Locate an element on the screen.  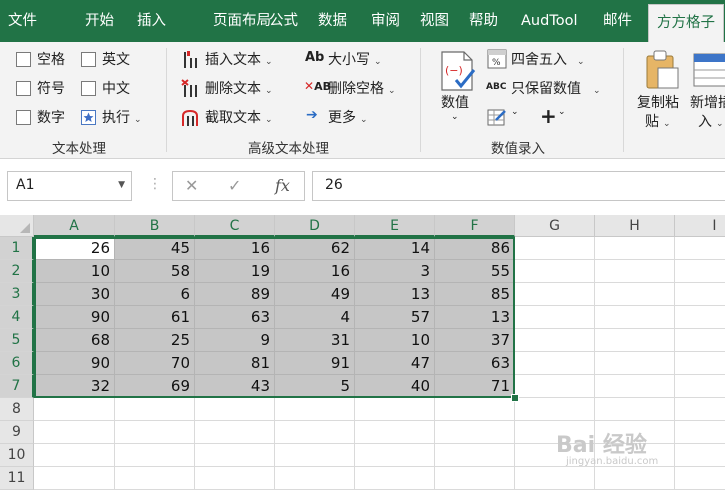
cell-A1: 26 is located at coordinates (74, 248).